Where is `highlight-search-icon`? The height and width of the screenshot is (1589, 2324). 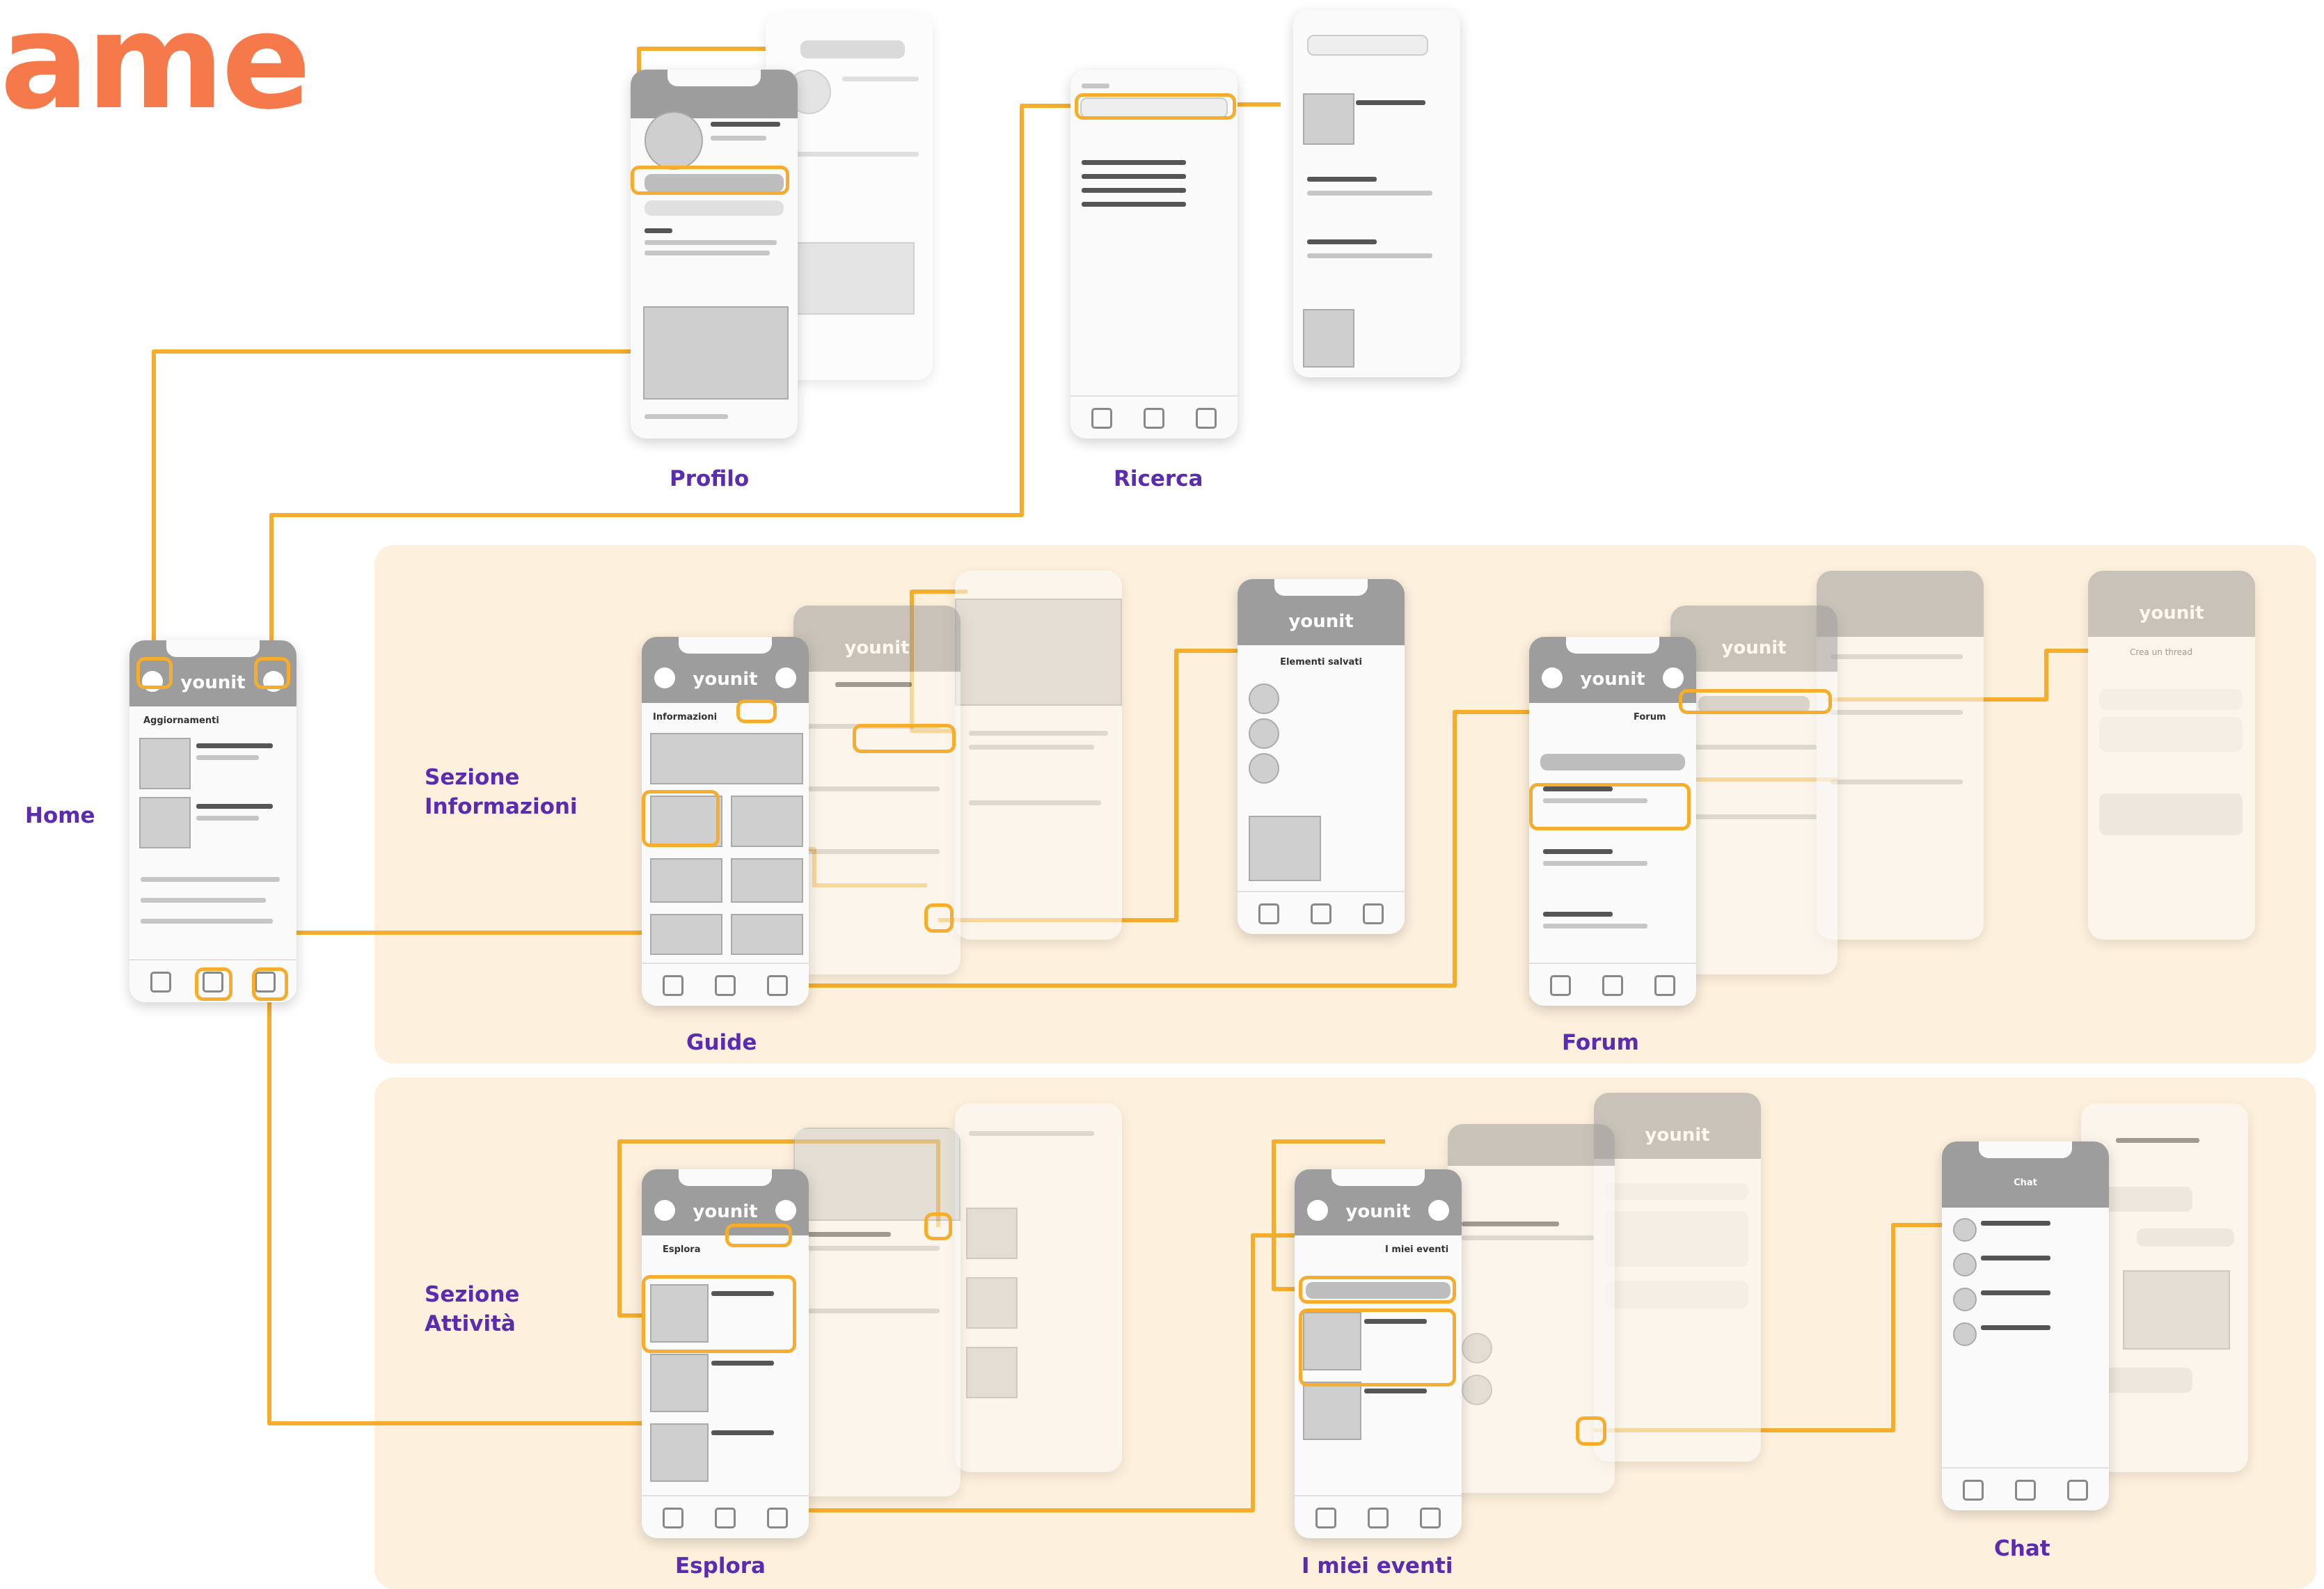
highlight-search-icon is located at coordinates (272, 673).